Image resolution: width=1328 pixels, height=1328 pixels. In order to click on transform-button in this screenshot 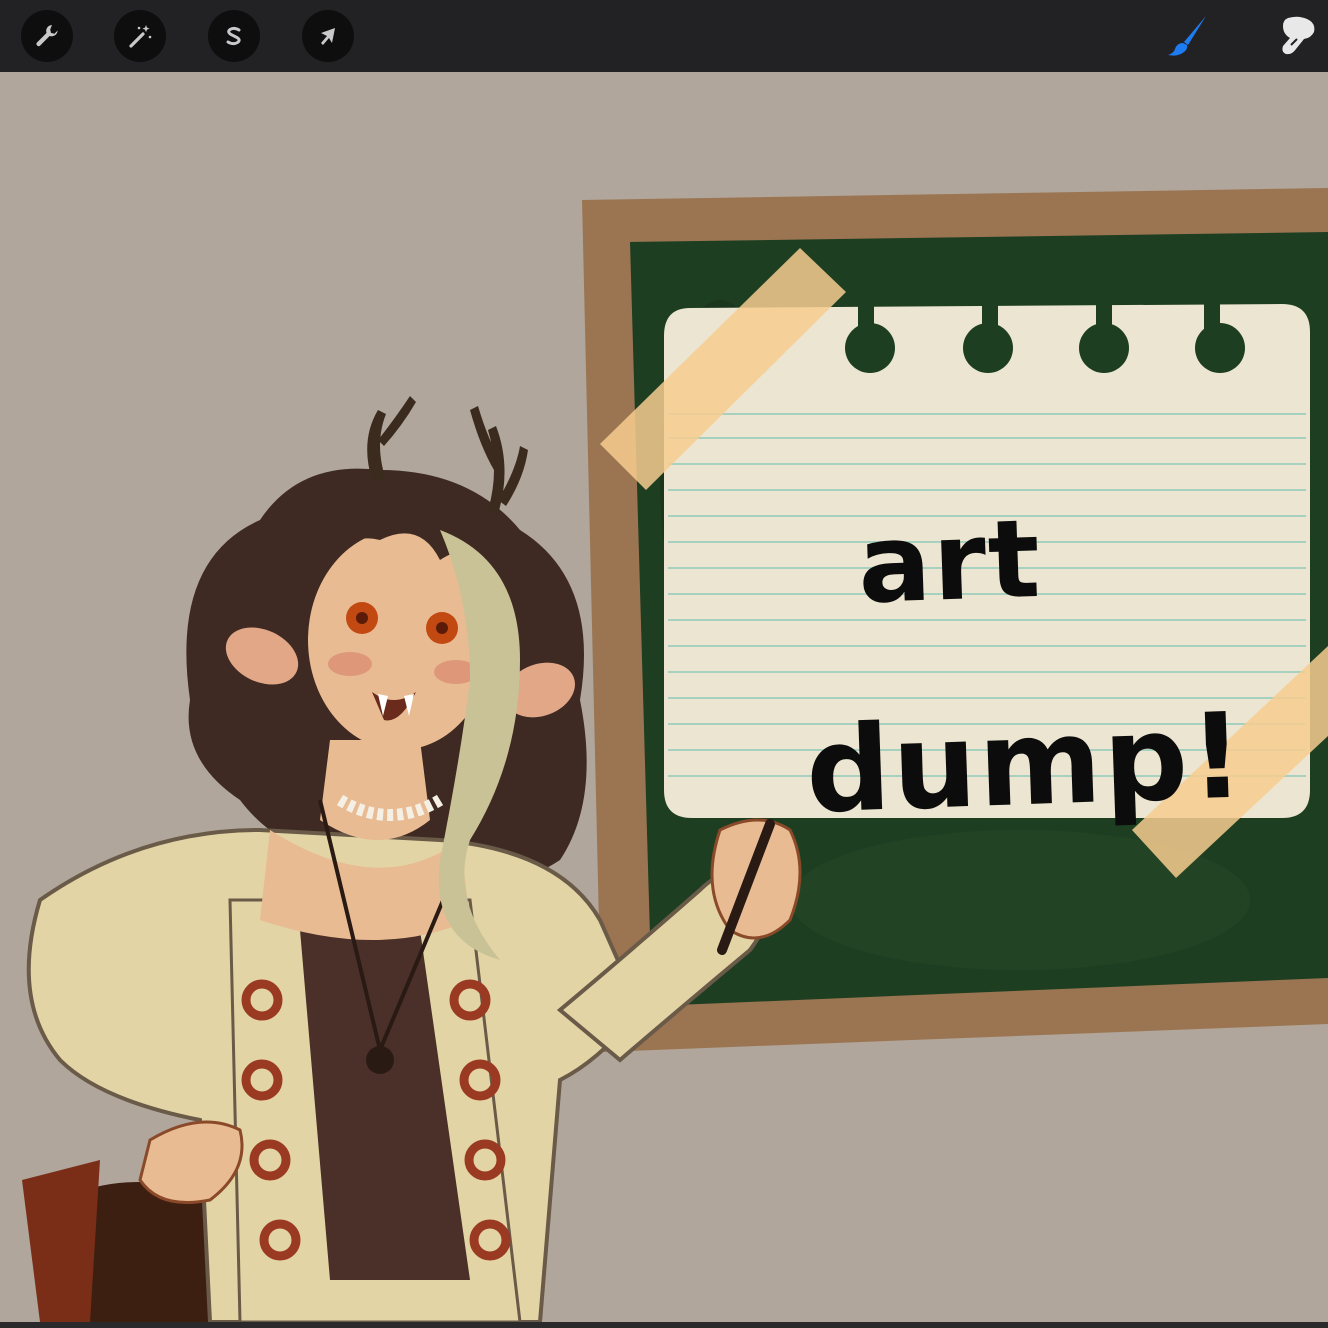, I will do `click(328, 36)`.